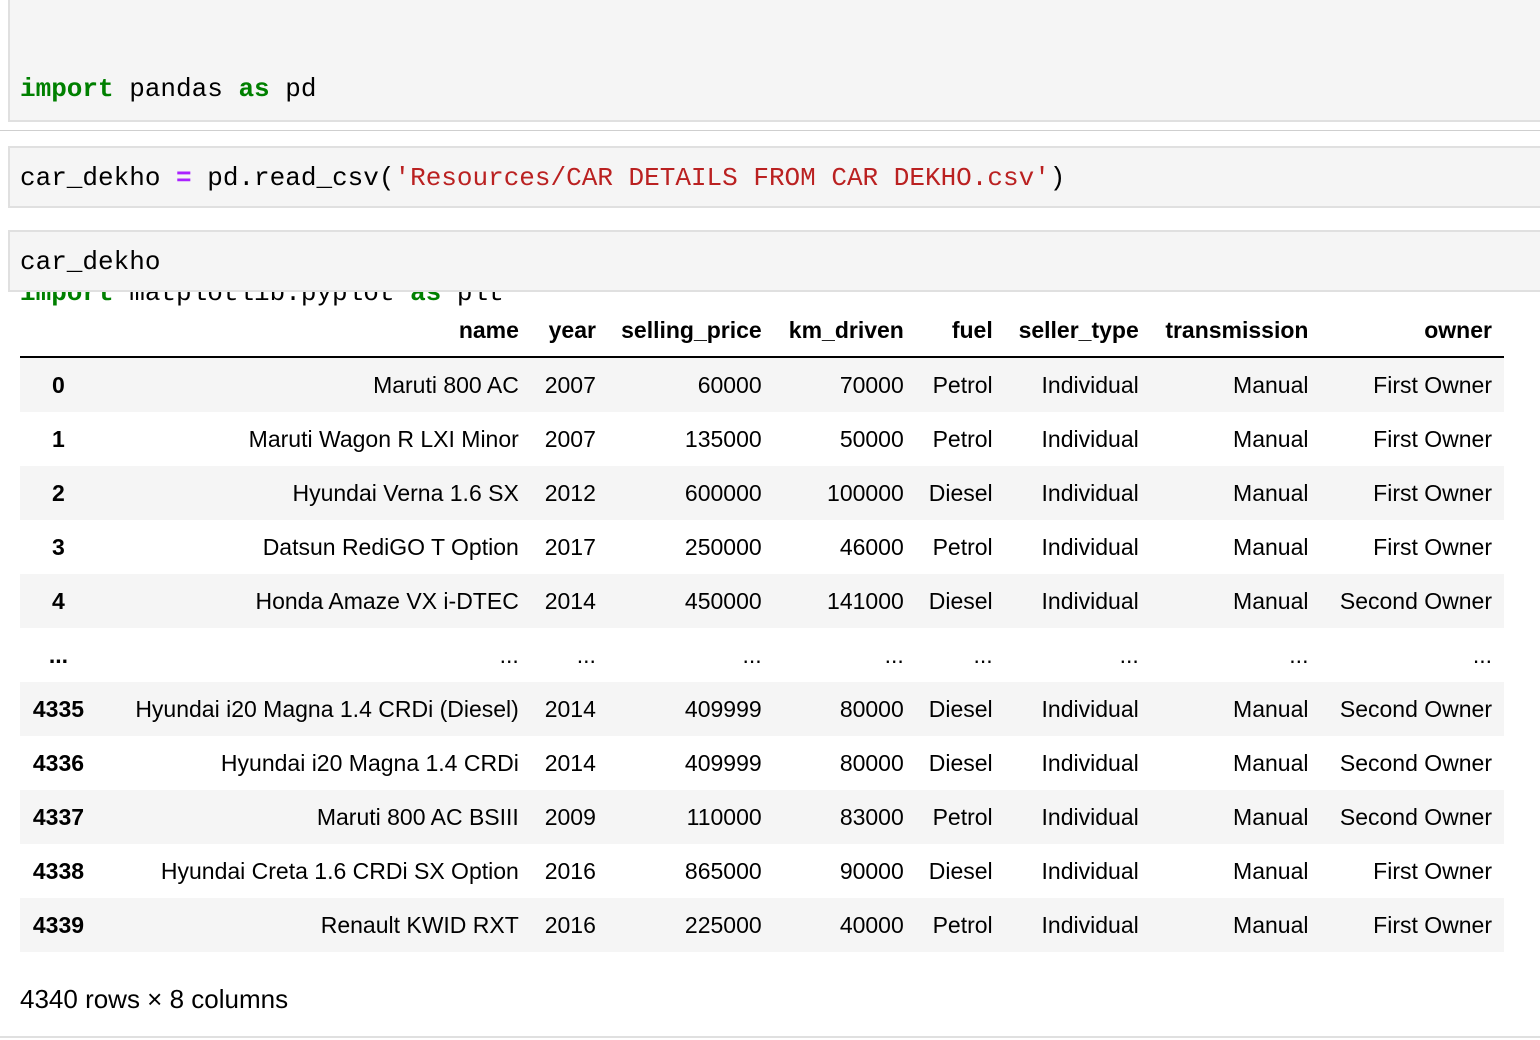  I want to click on variable-name: car_dekho, so click(90, 262).